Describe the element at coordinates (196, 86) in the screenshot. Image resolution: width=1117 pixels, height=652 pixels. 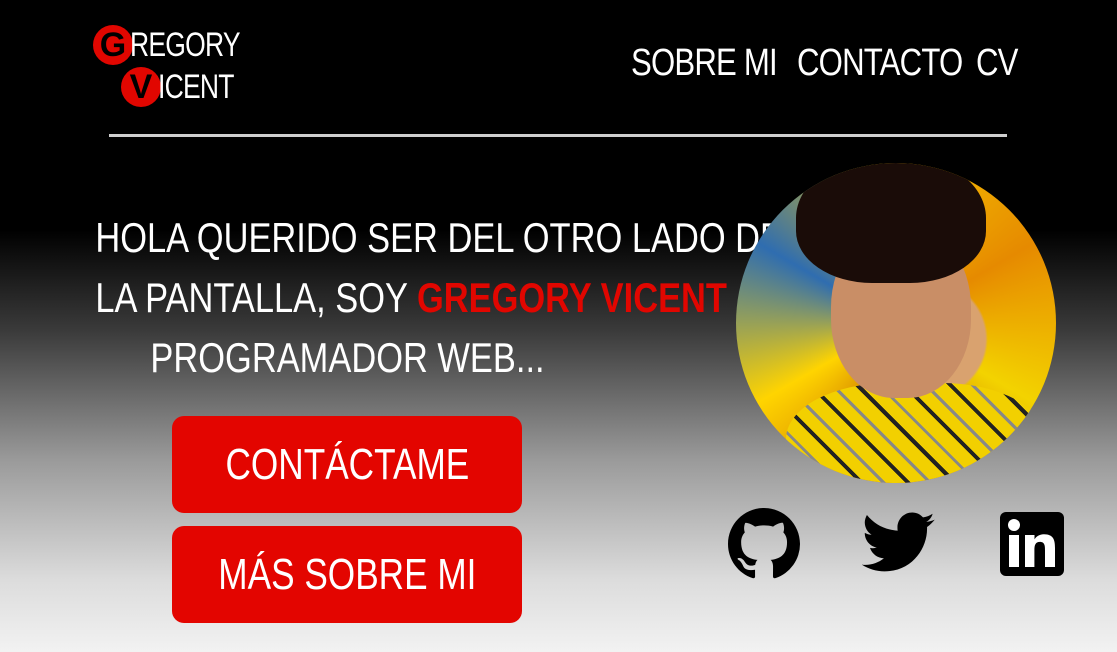
I see `logo-text-icent: ICENT` at that location.